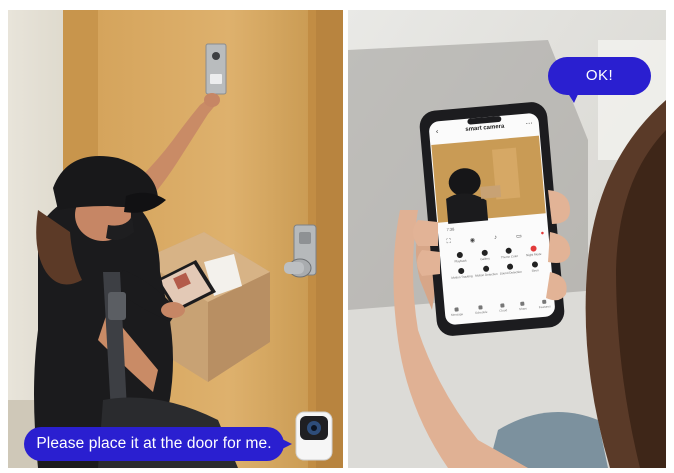 The width and height of the screenshot is (674, 473). I want to click on doorbell-plate, so click(216, 69).